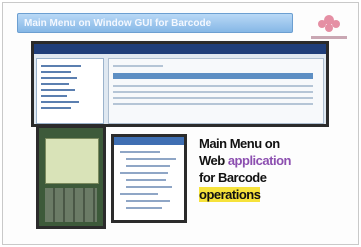  I want to click on caption-application: application, so click(259, 160).